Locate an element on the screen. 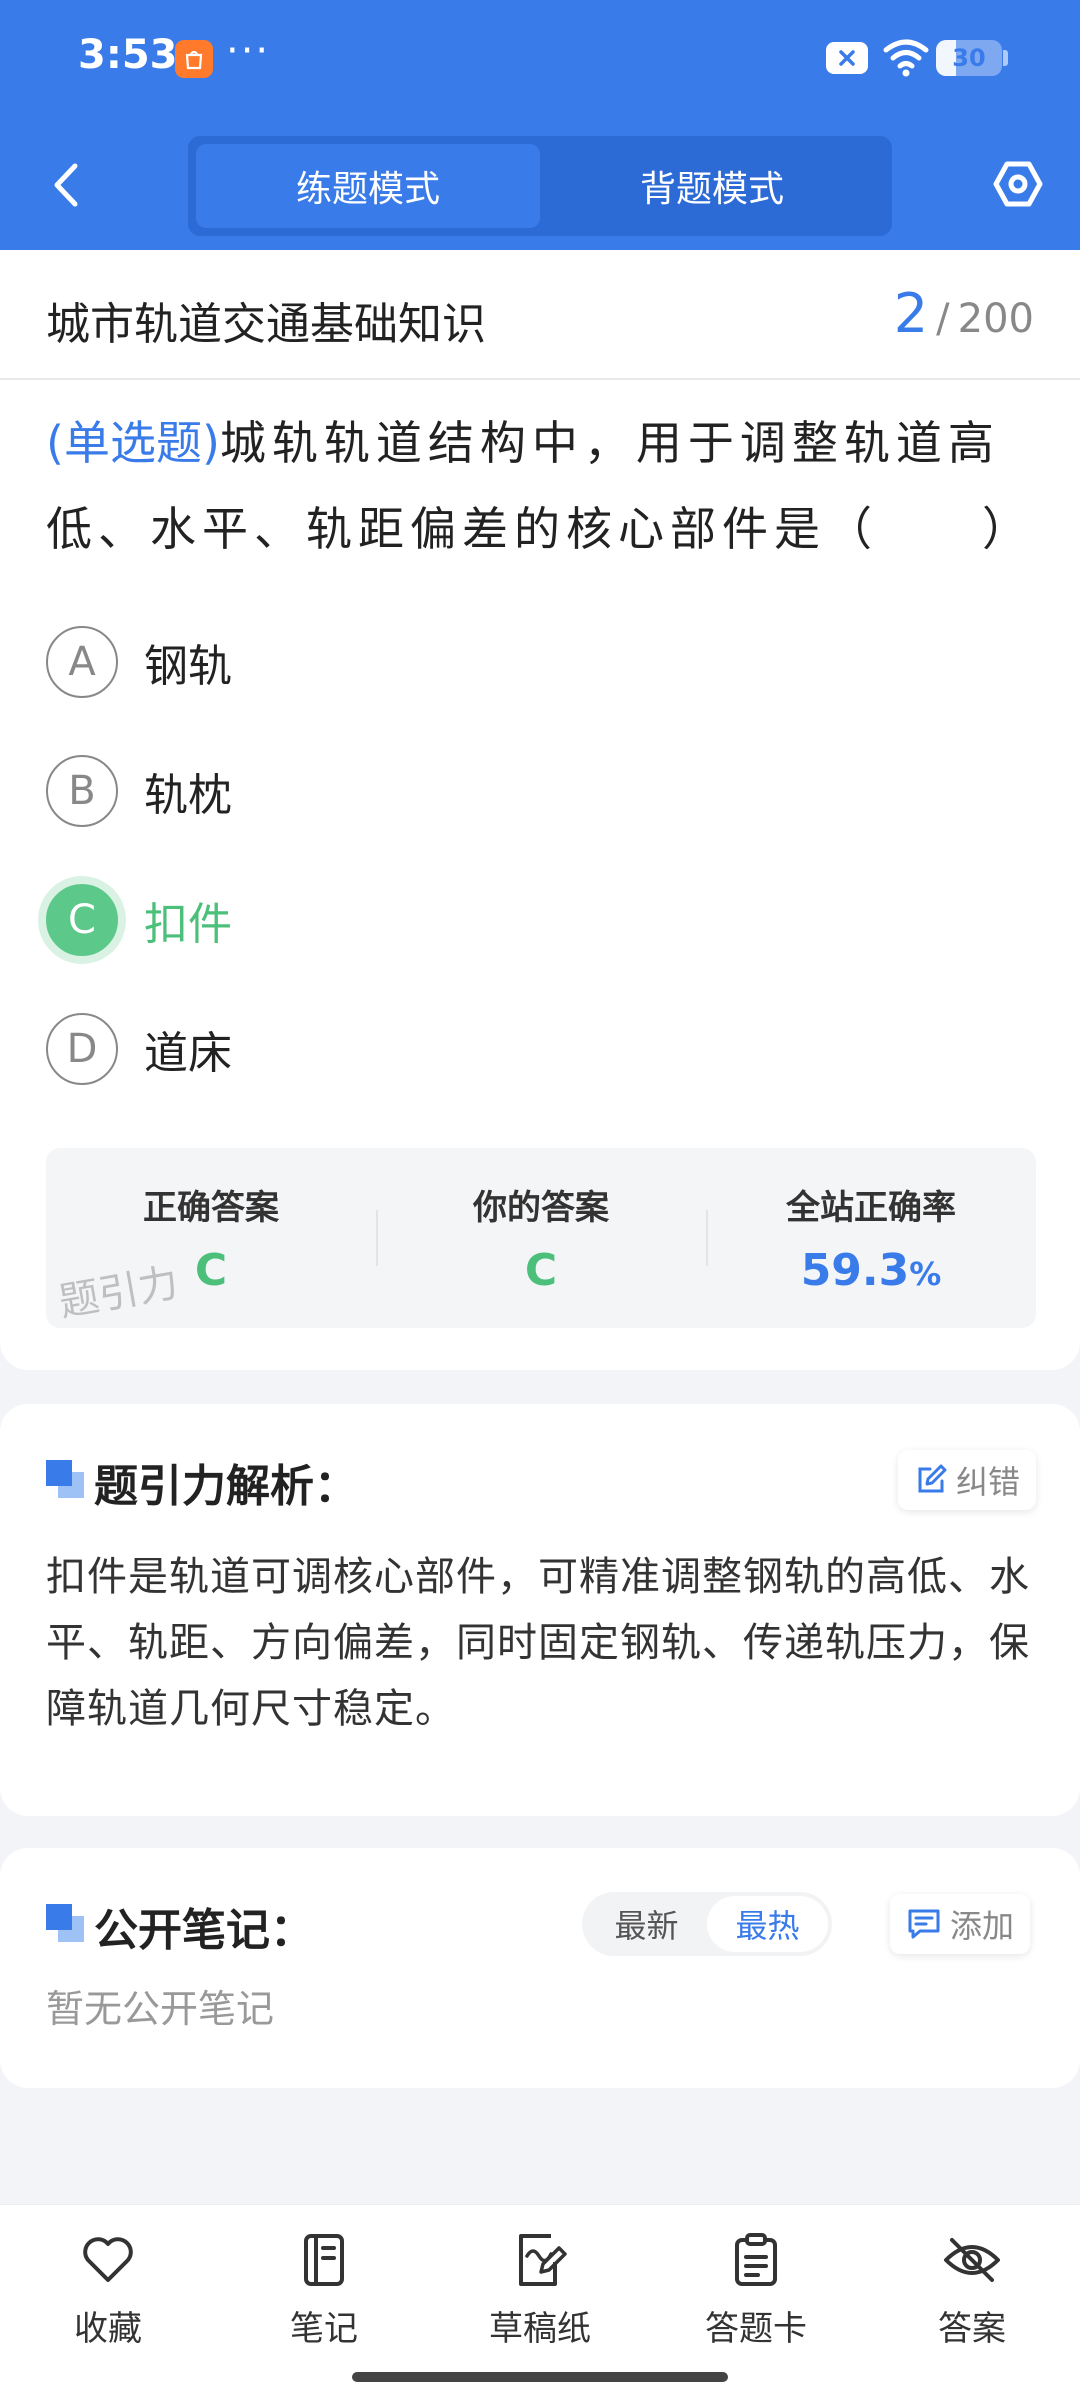 The width and height of the screenshot is (1080, 2400). edit-icon is located at coordinates (932, 1478).